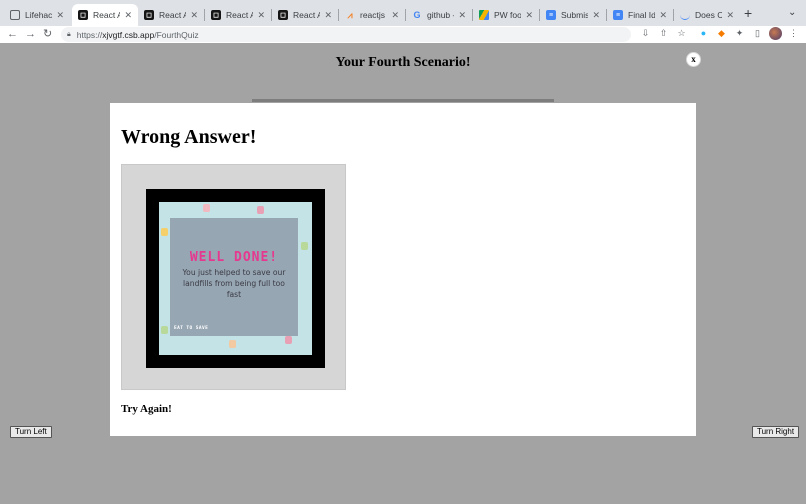 The width and height of the screenshot is (806, 504). I want to click on tab-title: Does Cut, so click(709, 15).